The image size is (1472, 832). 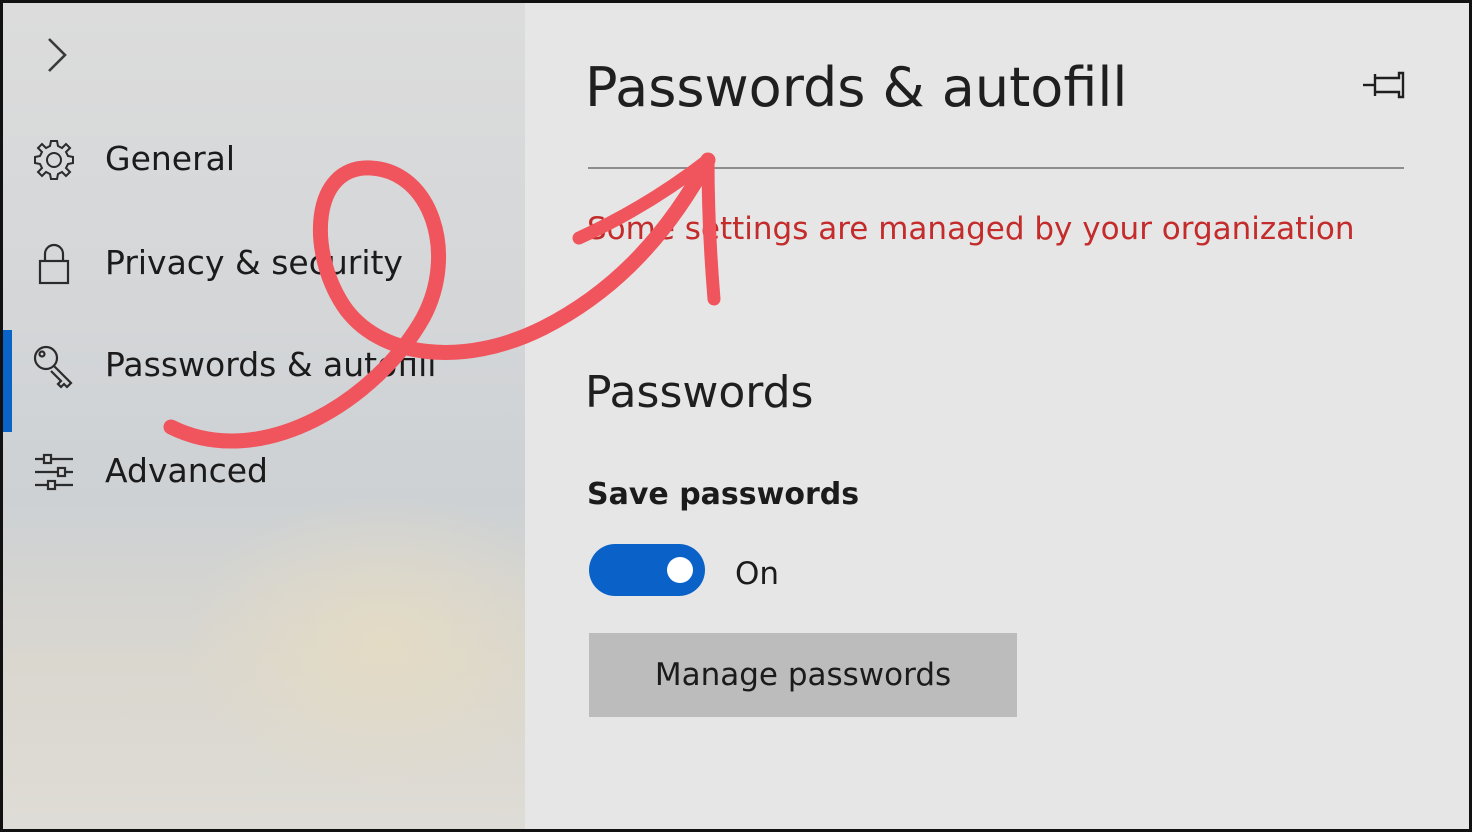 I want to click on gear-icon, so click(x=54, y=160).